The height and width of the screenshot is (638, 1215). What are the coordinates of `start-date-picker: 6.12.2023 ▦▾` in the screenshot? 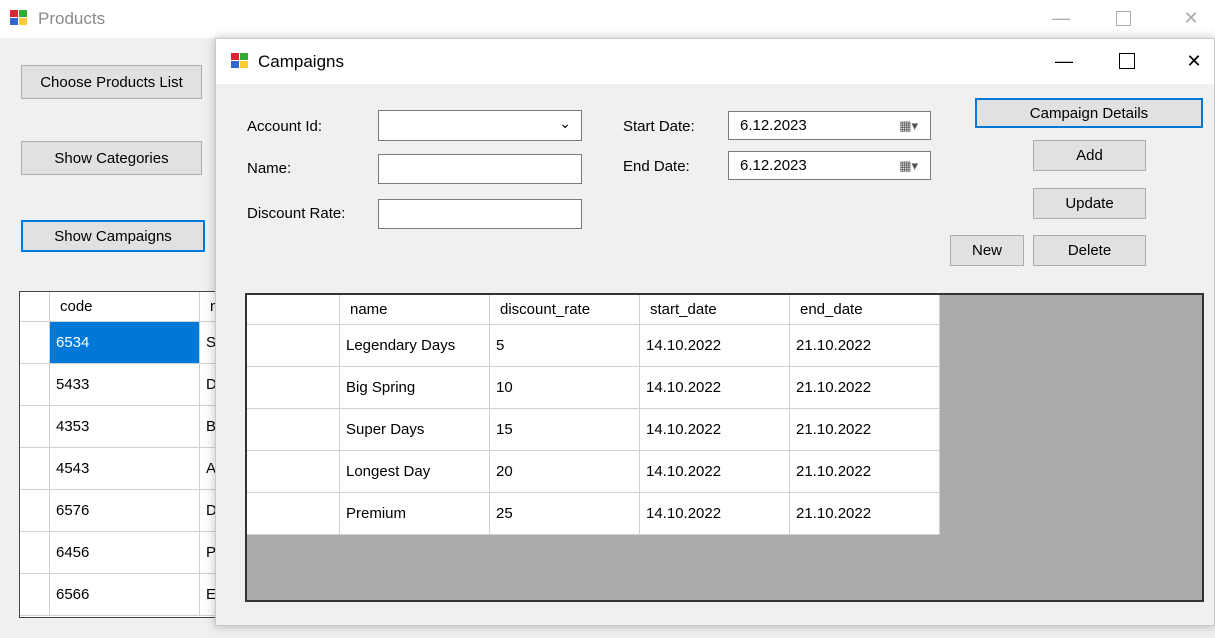 It's located at (829, 125).